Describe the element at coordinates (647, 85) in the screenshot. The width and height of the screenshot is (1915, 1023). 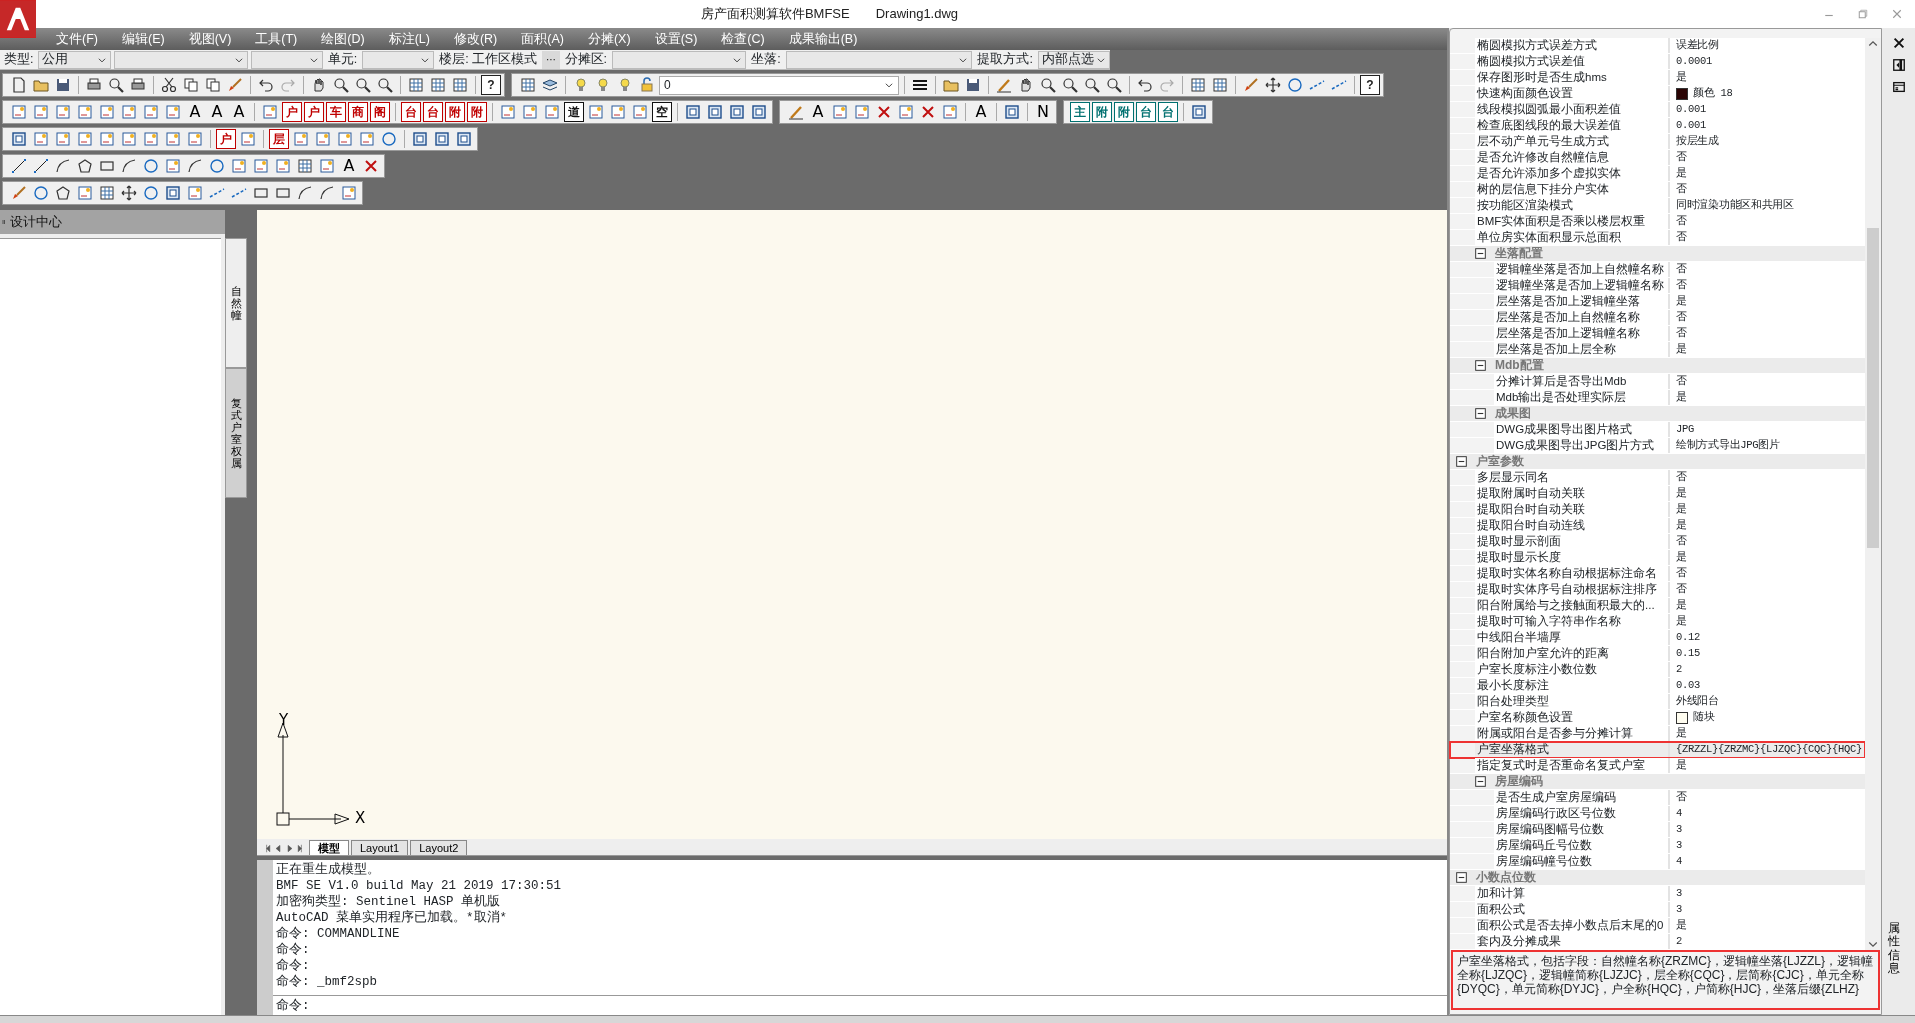
I see `padlock-icon` at that location.